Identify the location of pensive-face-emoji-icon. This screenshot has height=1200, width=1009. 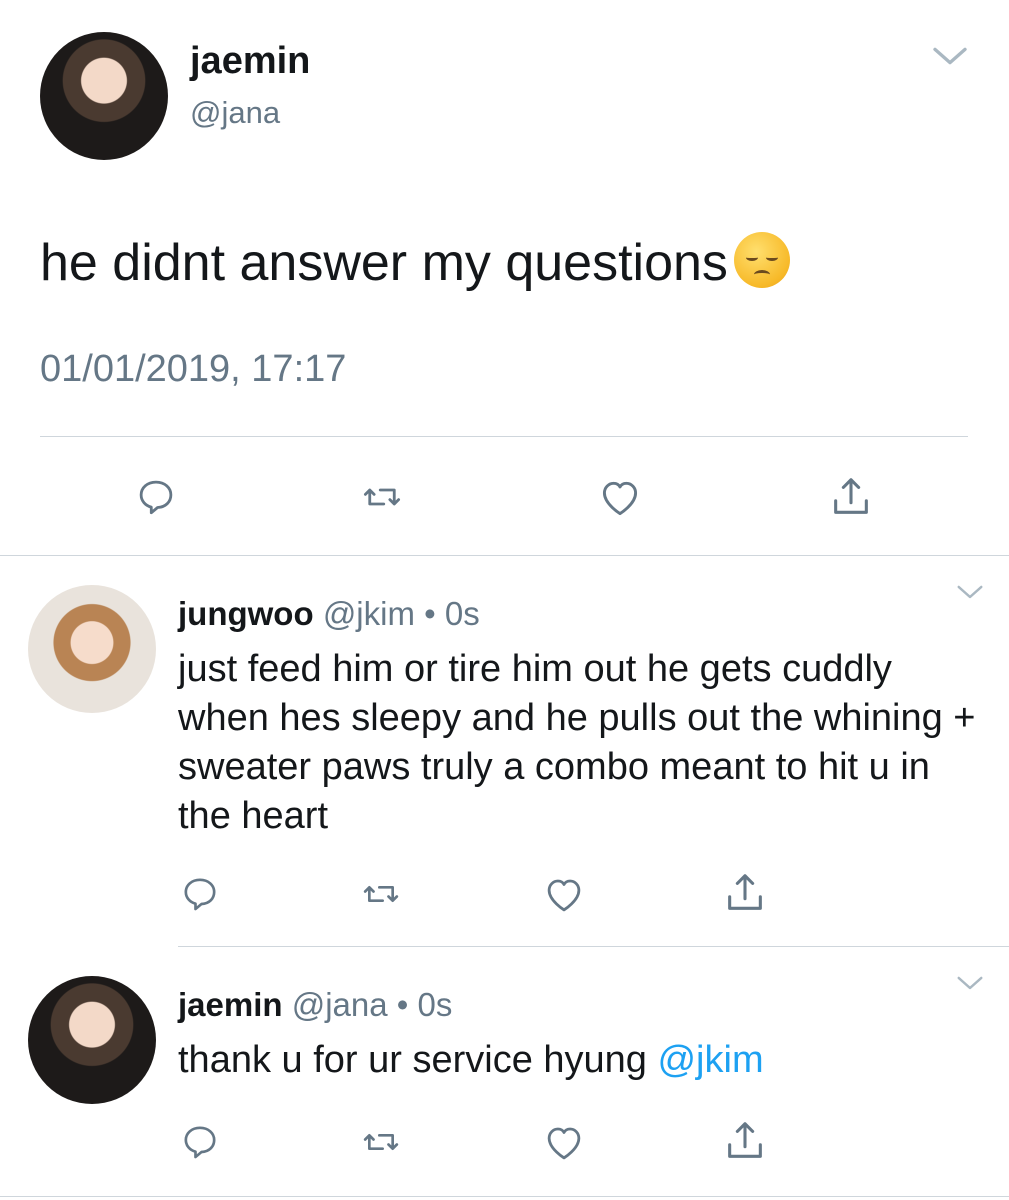
(761, 260).